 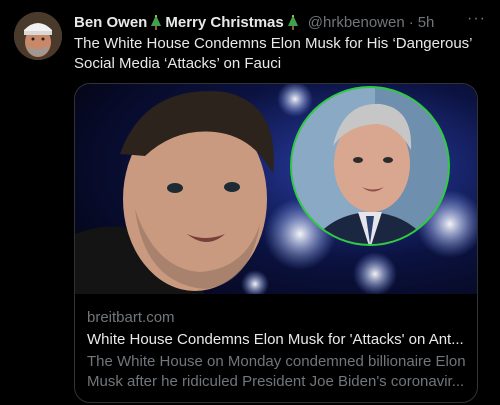 I want to click on author-handle: @hrkbenowen, so click(x=356, y=22).